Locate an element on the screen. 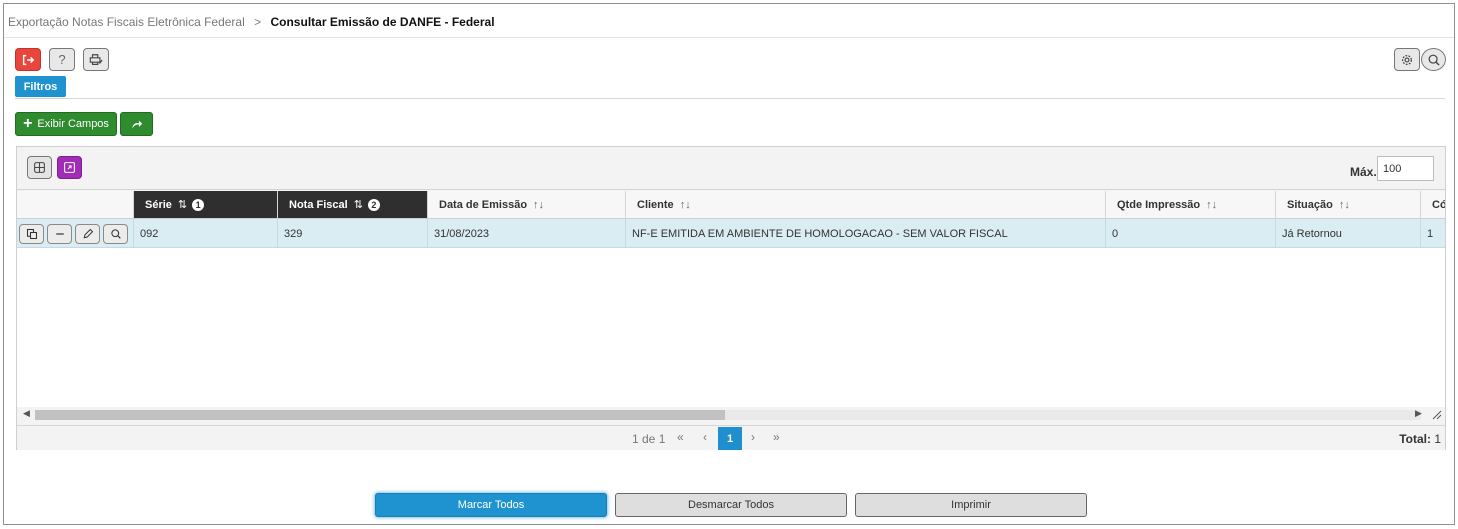 The width and height of the screenshot is (1458, 529). print-icon is located at coordinates (96, 59).